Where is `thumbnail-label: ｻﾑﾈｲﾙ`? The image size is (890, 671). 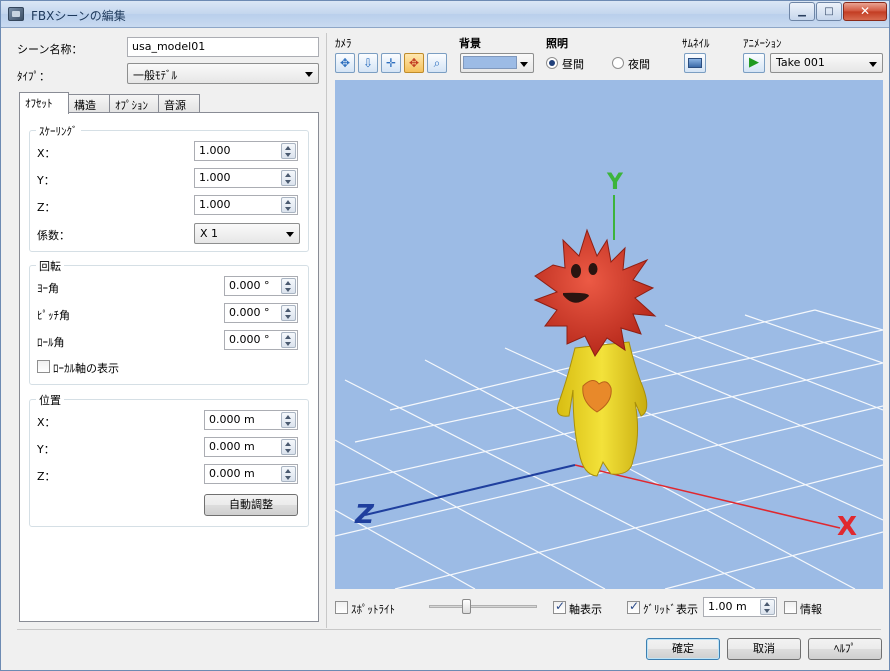
thumbnail-label: ｻﾑﾈｲﾙ is located at coordinates (696, 43).